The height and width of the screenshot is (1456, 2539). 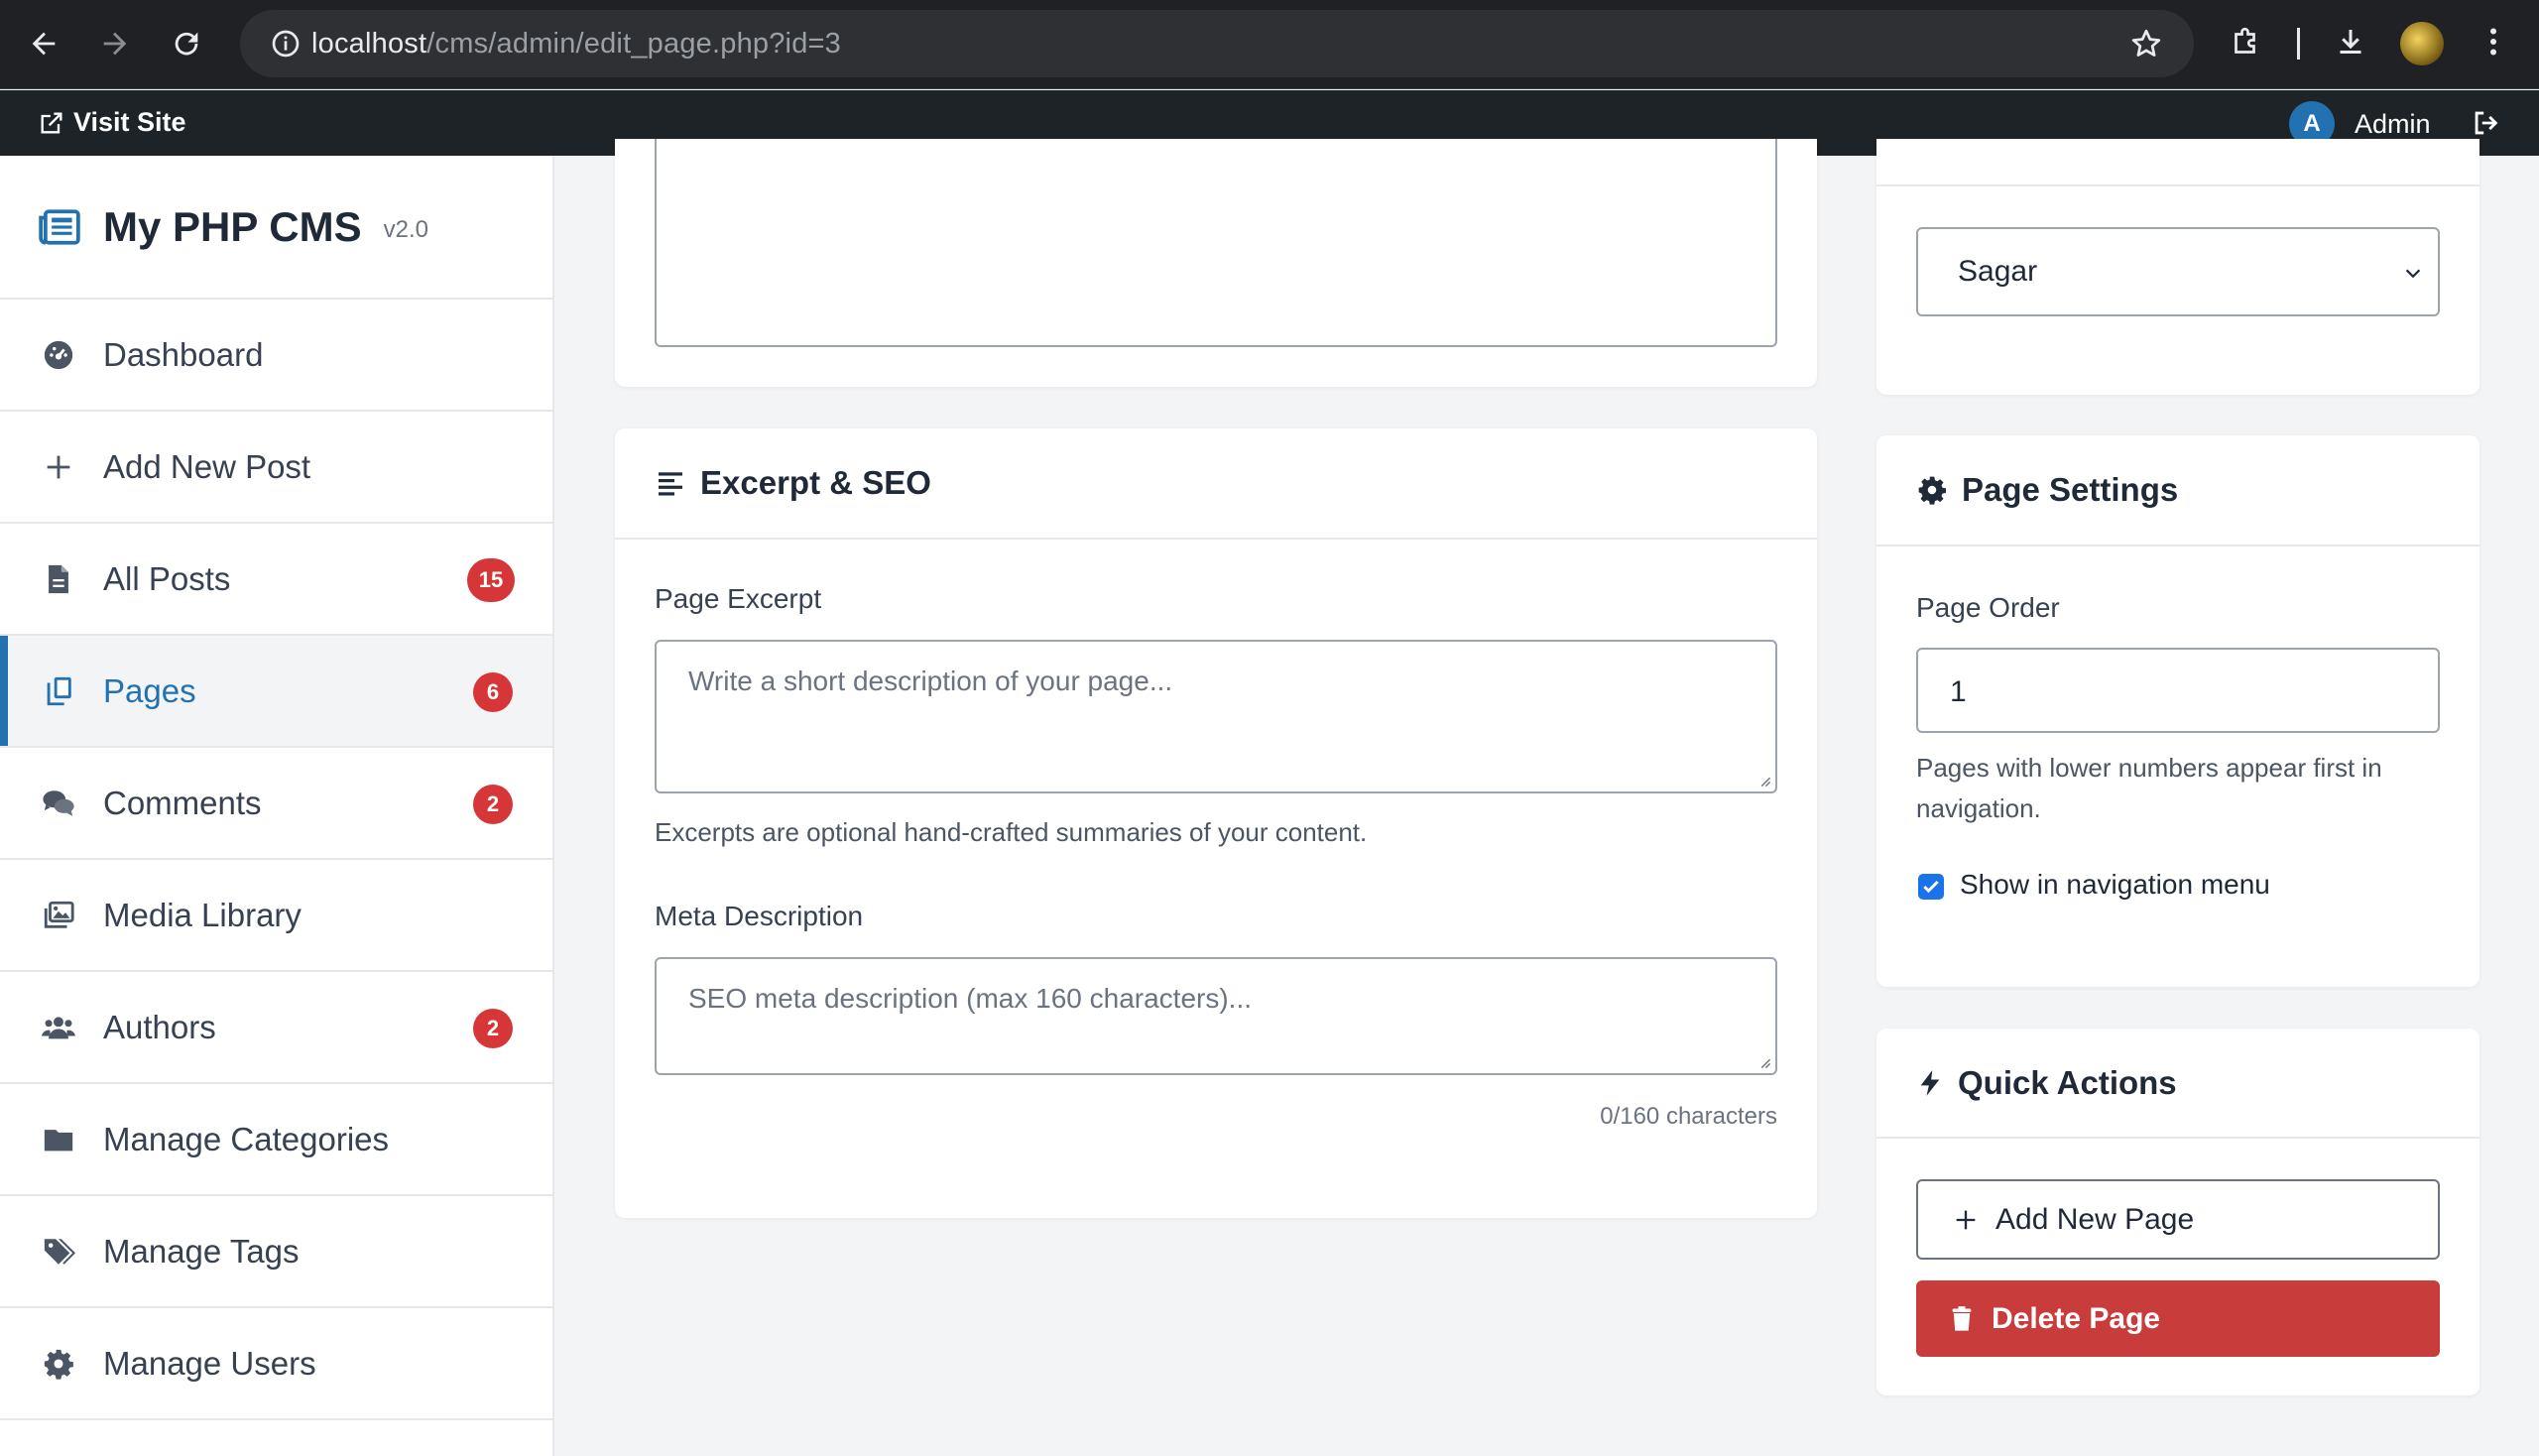 What do you see at coordinates (2146, 43) in the screenshot?
I see `star-icon` at bounding box center [2146, 43].